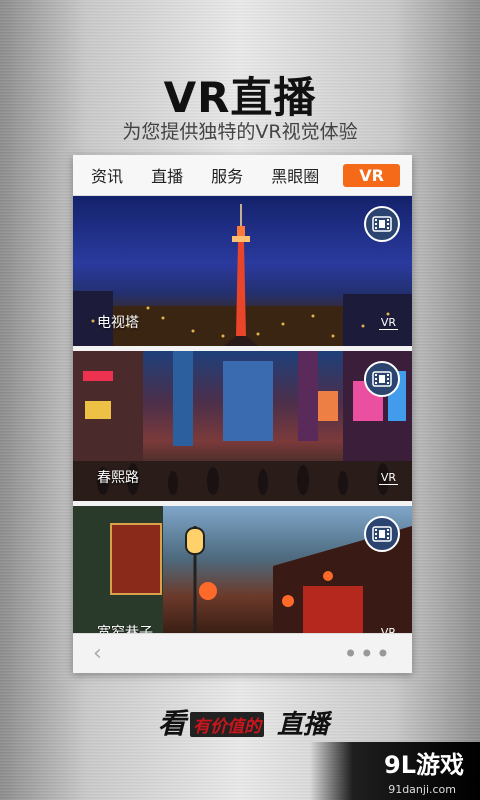 The width and height of the screenshot is (480, 800). Describe the element at coordinates (424, 765) in the screenshot. I see `watermark-logo-text: 9L游戏` at that location.